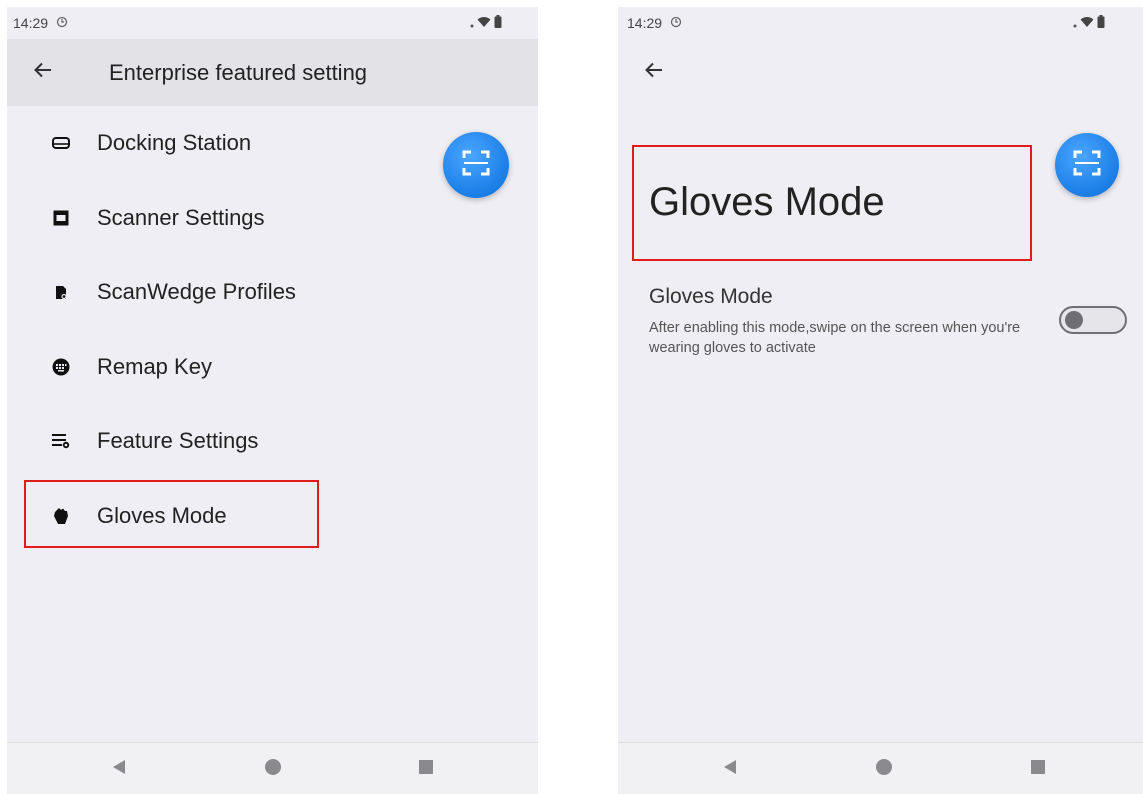  Describe the element at coordinates (178, 441) in the screenshot. I see `menu-item-label: Feature Settings` at that location.